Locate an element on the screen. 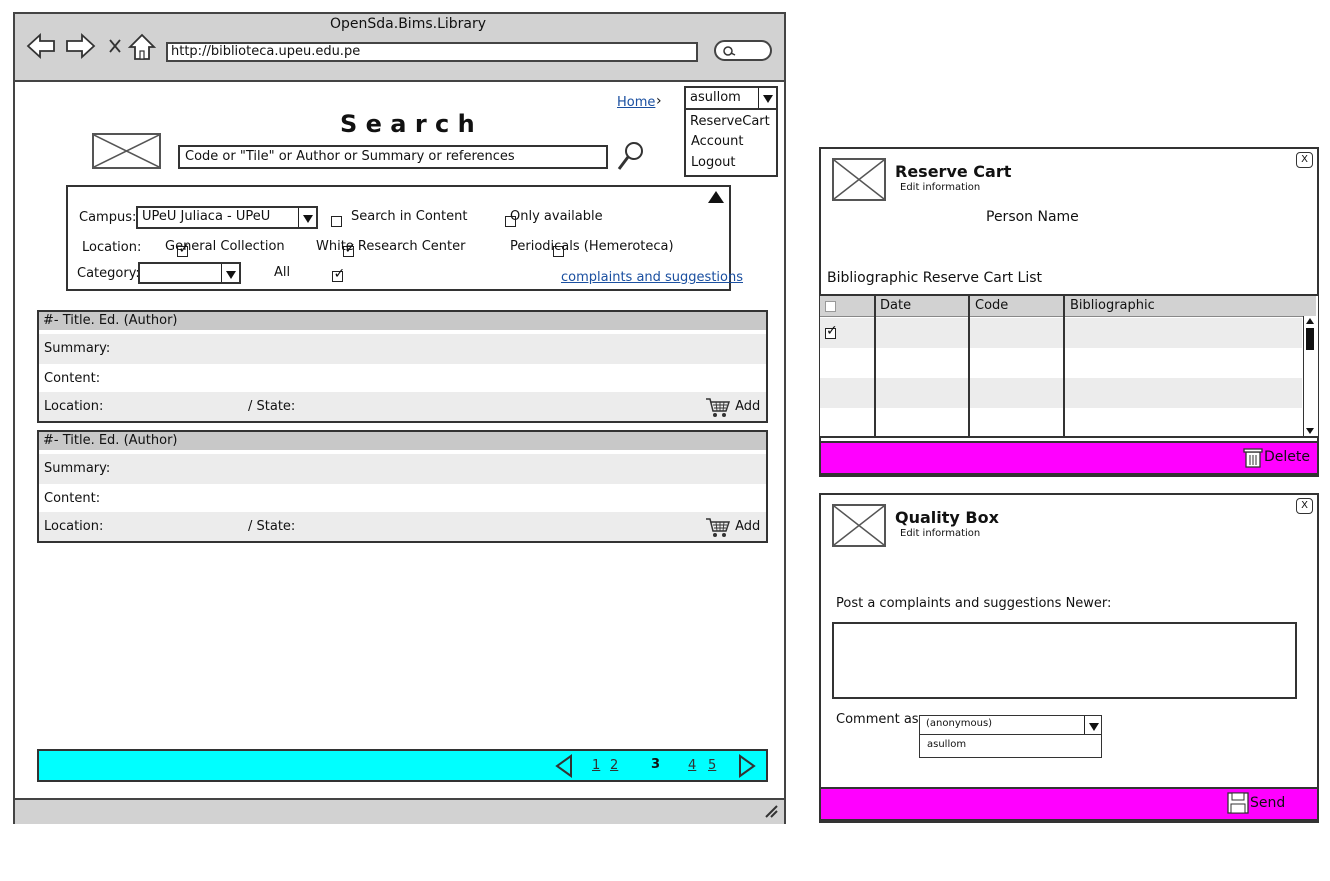 Image resolution: width=1330 pixels, height=881 pixels. search-in-content-checkbox is located at coordinates (336, 221).